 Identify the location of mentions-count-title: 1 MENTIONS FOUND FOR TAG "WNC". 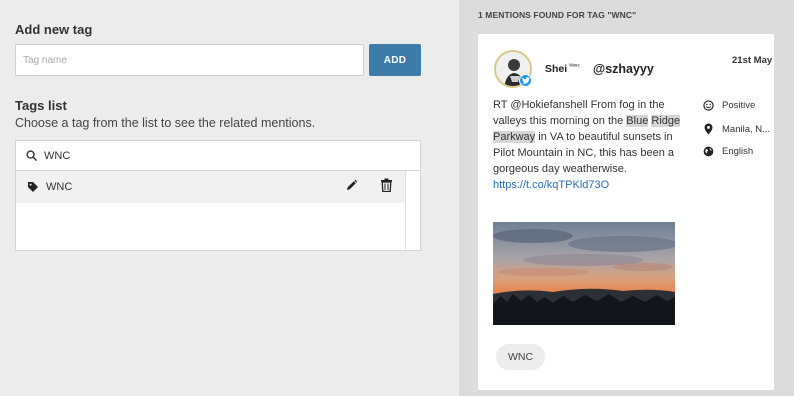
(557, 15).